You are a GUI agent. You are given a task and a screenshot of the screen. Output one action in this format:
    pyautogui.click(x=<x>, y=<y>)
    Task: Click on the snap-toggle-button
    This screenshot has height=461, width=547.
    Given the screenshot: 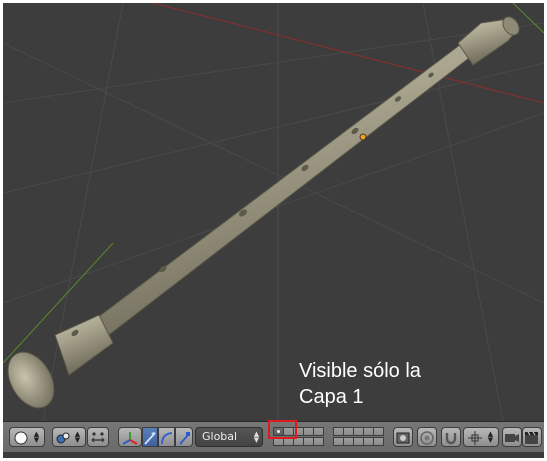 What is the action you would take?
    pyautogui.click(x=451, y=437)
    